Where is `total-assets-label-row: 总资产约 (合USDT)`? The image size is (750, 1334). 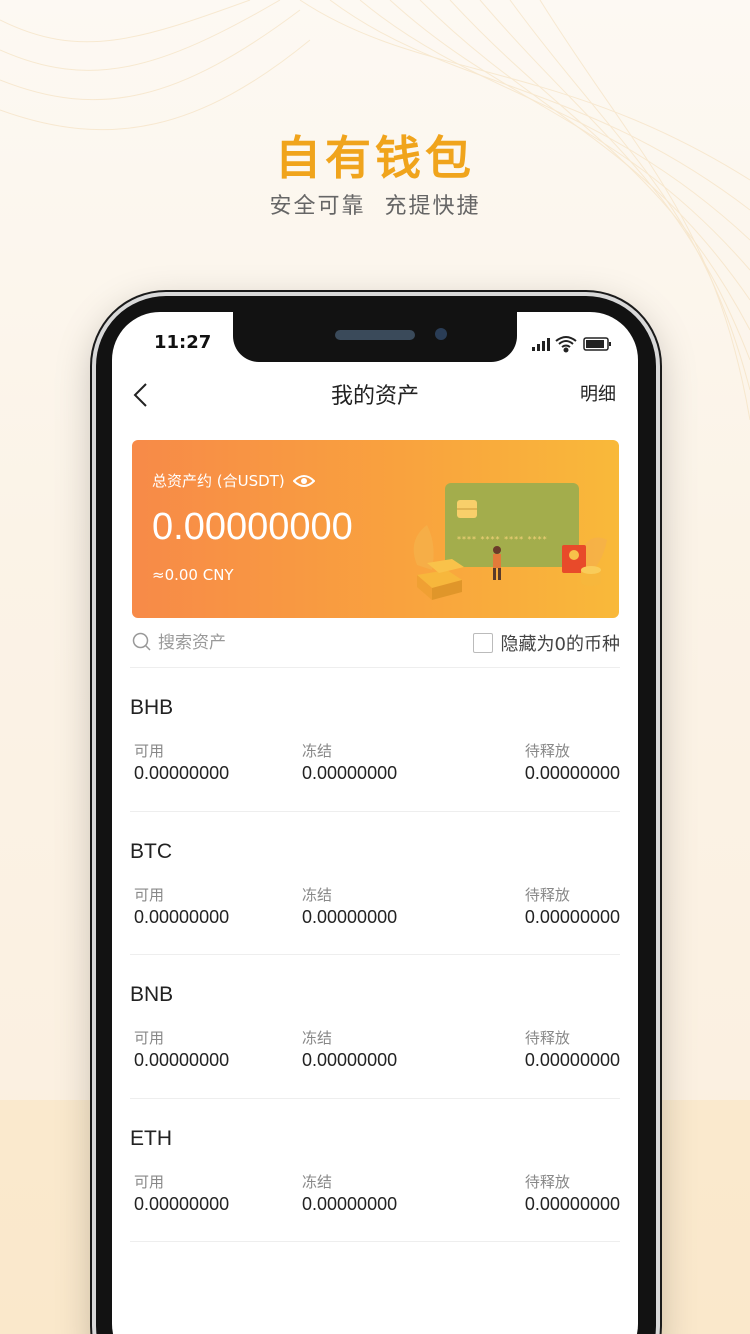 total-assets-label-row: 总资产约 (合USDT) is located at coordinates (233, 480).